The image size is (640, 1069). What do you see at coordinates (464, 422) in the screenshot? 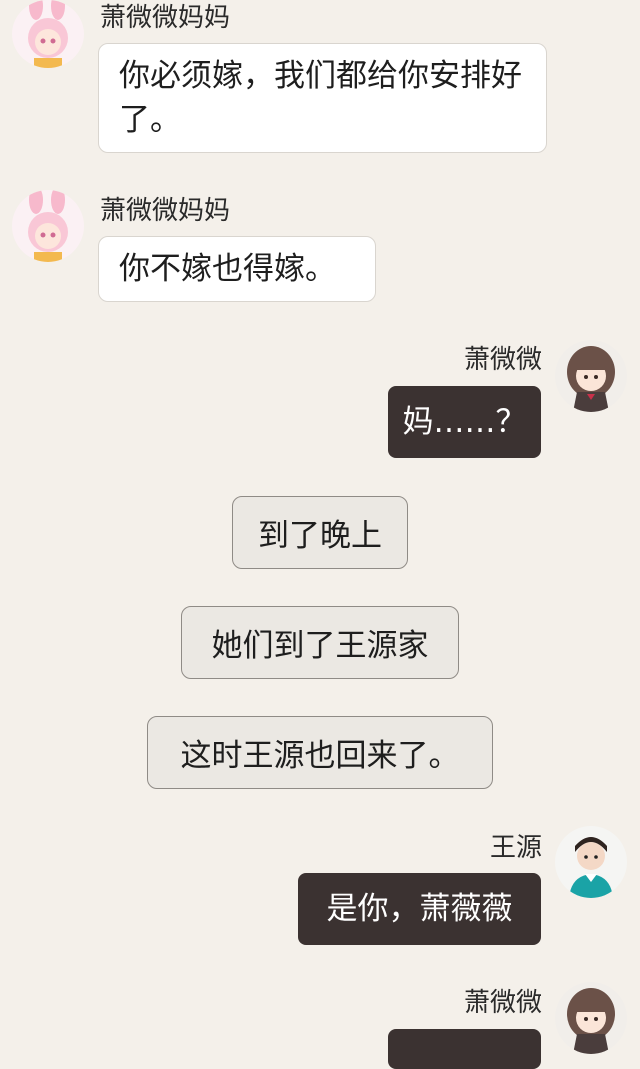
I see `message-bubble: 妈……？` at bounding box center [464, 422].